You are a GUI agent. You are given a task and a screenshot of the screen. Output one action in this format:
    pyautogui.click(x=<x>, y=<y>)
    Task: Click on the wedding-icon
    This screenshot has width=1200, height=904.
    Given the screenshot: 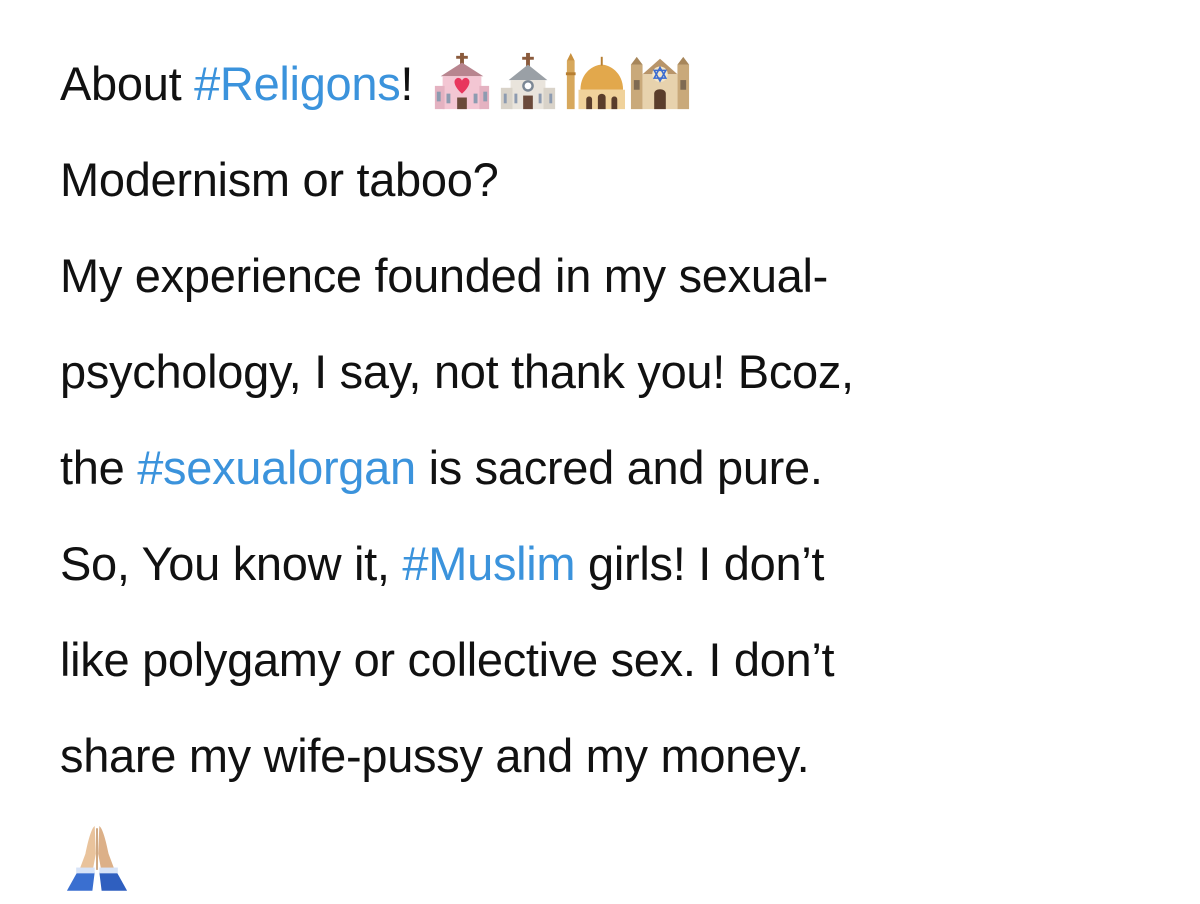 What is the action you would take?
    pyautogui.click(x=462, y=82)
    